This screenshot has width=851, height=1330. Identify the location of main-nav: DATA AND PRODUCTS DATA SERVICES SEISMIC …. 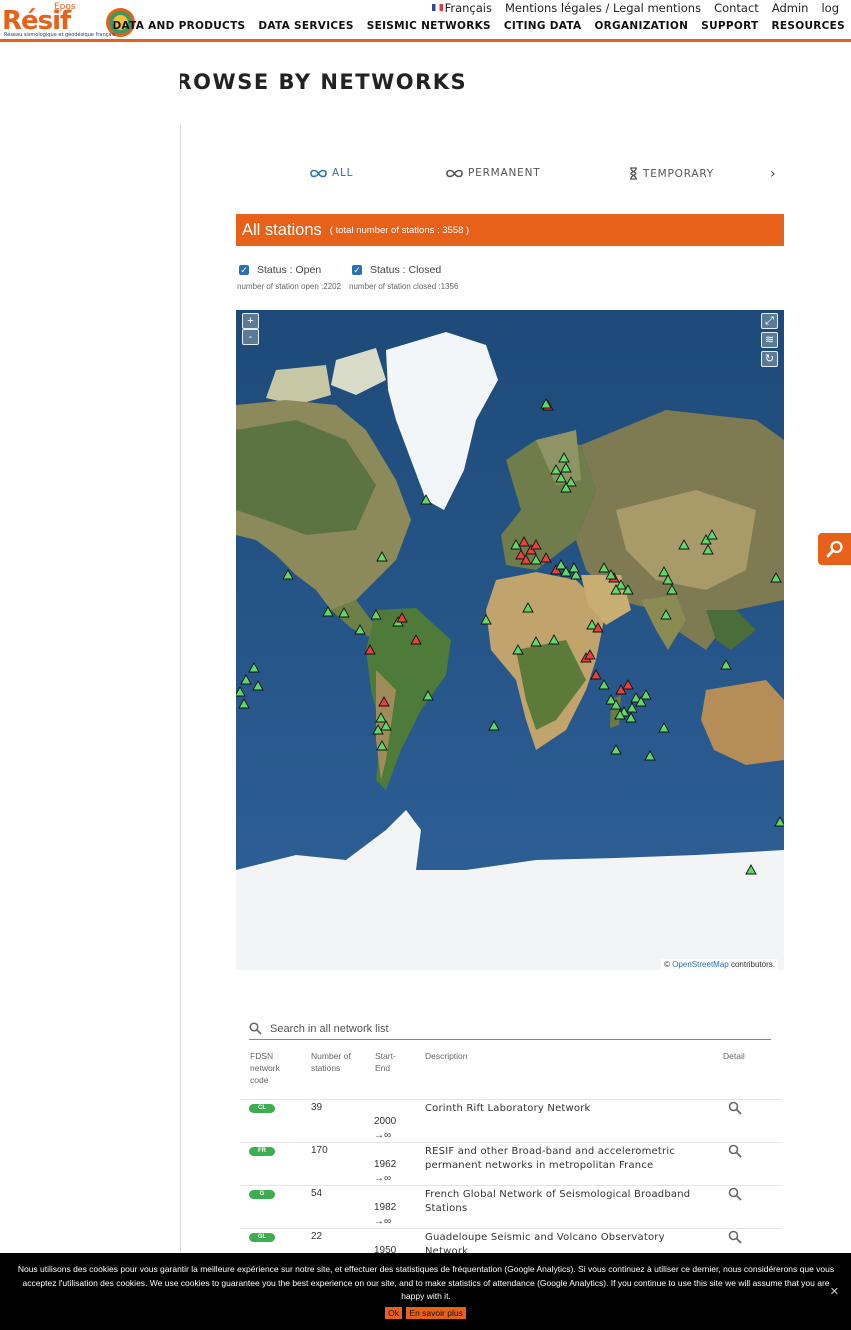
(478, 26).